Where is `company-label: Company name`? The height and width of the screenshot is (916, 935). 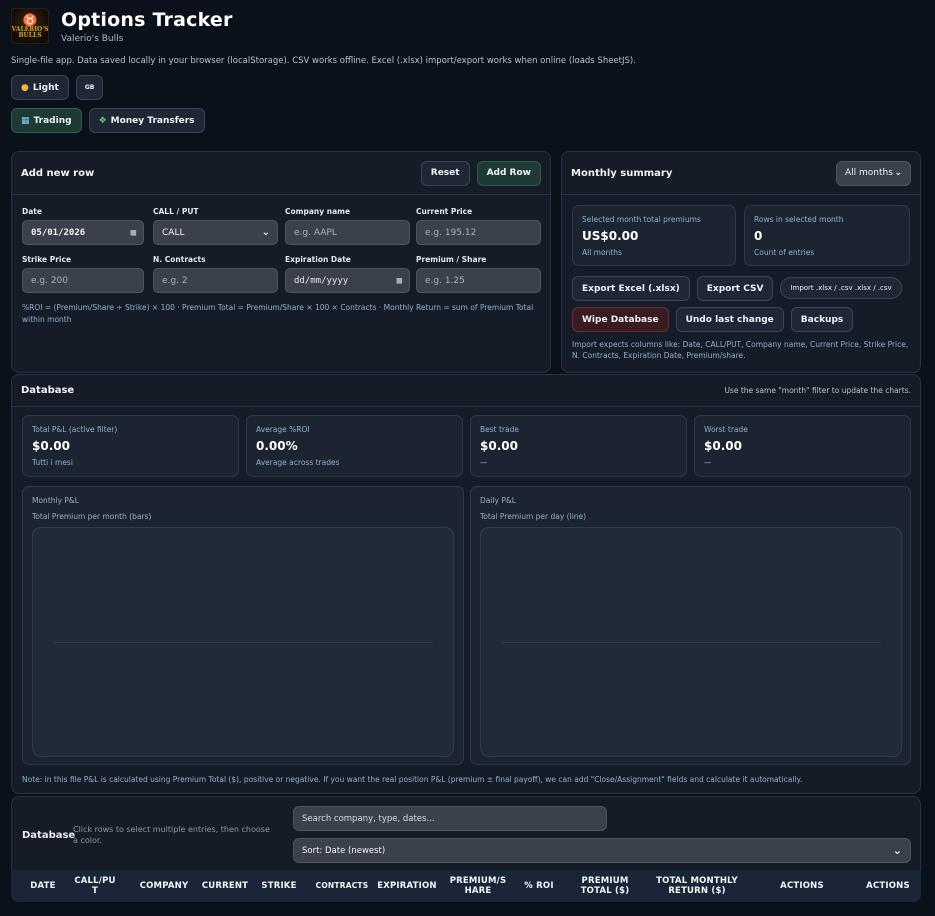 company-label: Company name is located at coordinates (318, 211).